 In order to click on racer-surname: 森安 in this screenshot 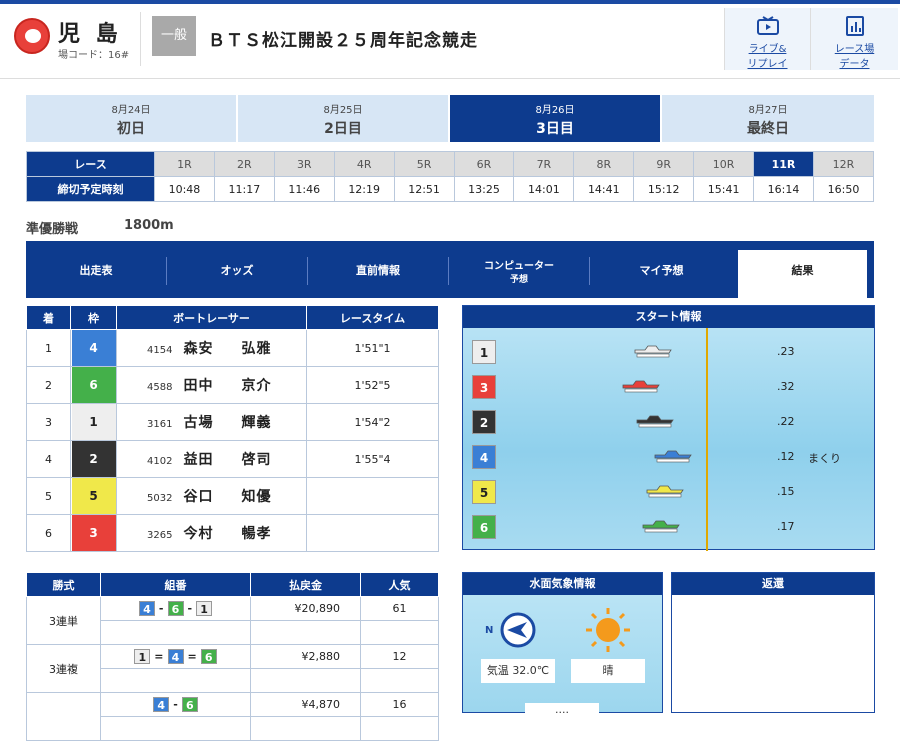, I will do `click(198, 349)`.